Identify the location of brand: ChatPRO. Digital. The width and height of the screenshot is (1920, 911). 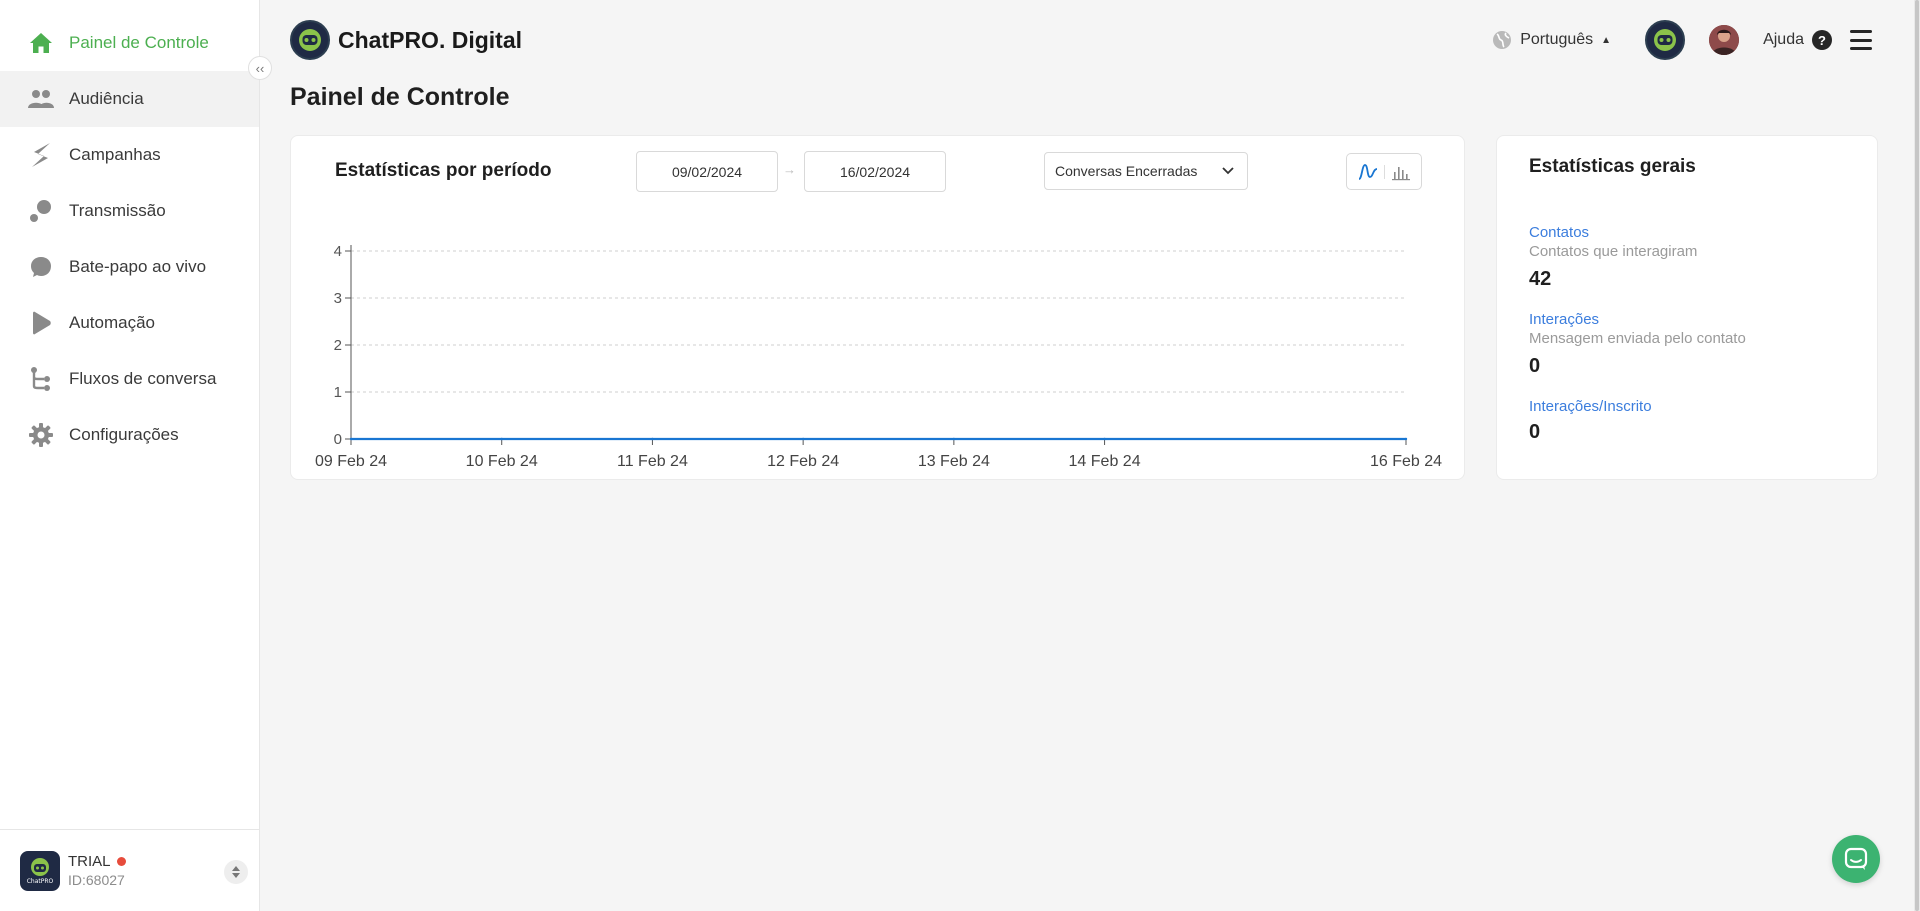
(406, 40).